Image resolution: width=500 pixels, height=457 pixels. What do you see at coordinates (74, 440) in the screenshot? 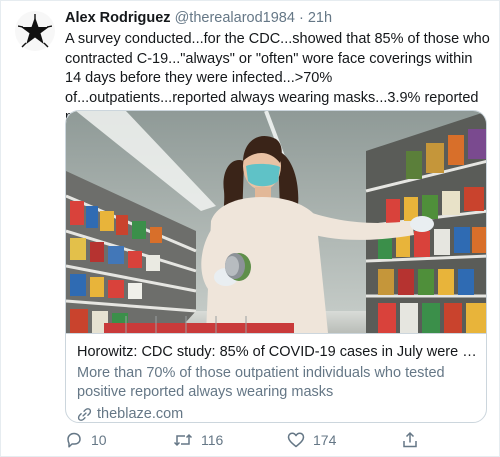
I see `reply-icon` at bounding box center [74, 440].